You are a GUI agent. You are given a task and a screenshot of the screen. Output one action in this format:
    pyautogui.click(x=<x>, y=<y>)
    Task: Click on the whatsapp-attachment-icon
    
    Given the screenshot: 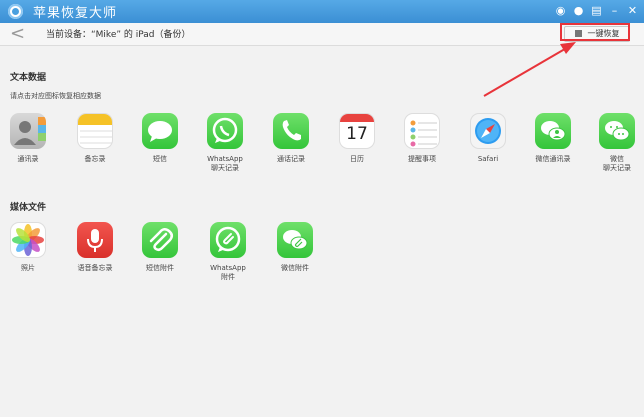 What is the action you would take?
    pyautogui.click(x=228, y=240)
    